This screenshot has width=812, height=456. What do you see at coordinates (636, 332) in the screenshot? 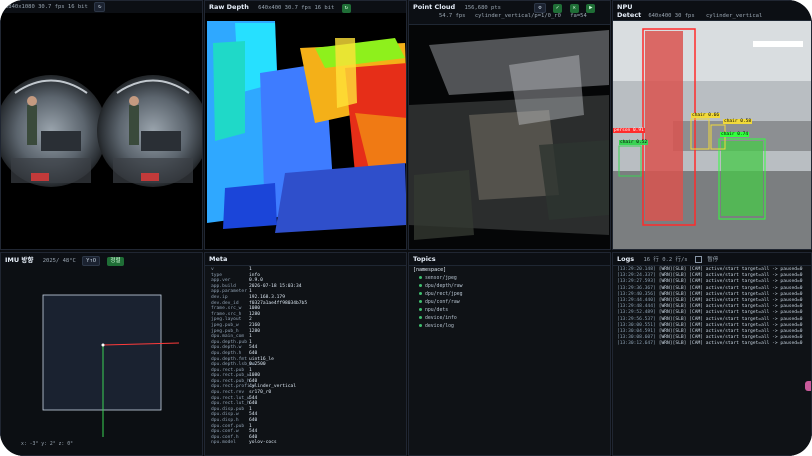
I see `log-time: [13:30:04.591]` at bounding box center [636, 332].